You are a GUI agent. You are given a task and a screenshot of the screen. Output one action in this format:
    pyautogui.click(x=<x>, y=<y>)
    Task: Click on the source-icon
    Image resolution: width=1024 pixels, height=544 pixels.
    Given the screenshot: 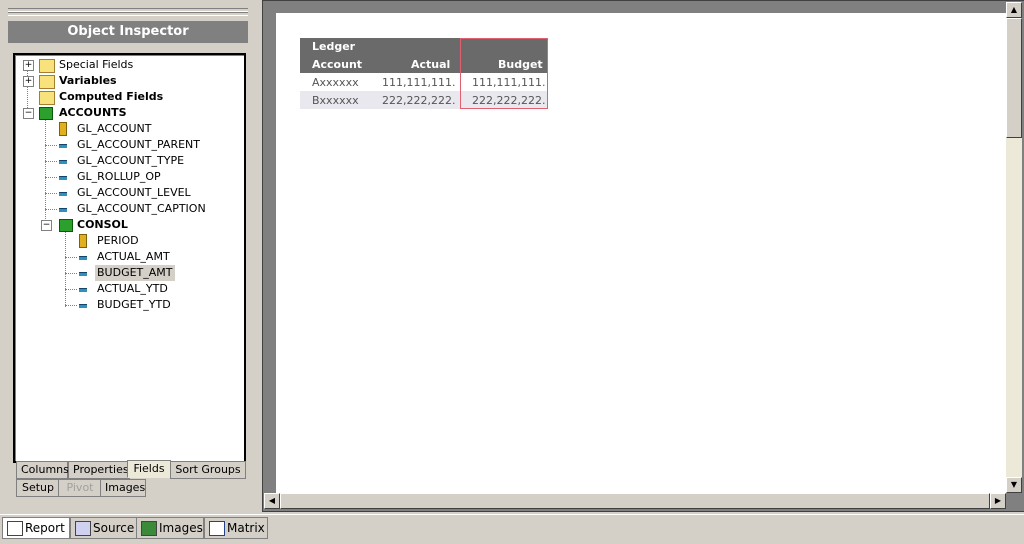 What is the action you would take?
    pyautogui.click(x=83, y=528)
    